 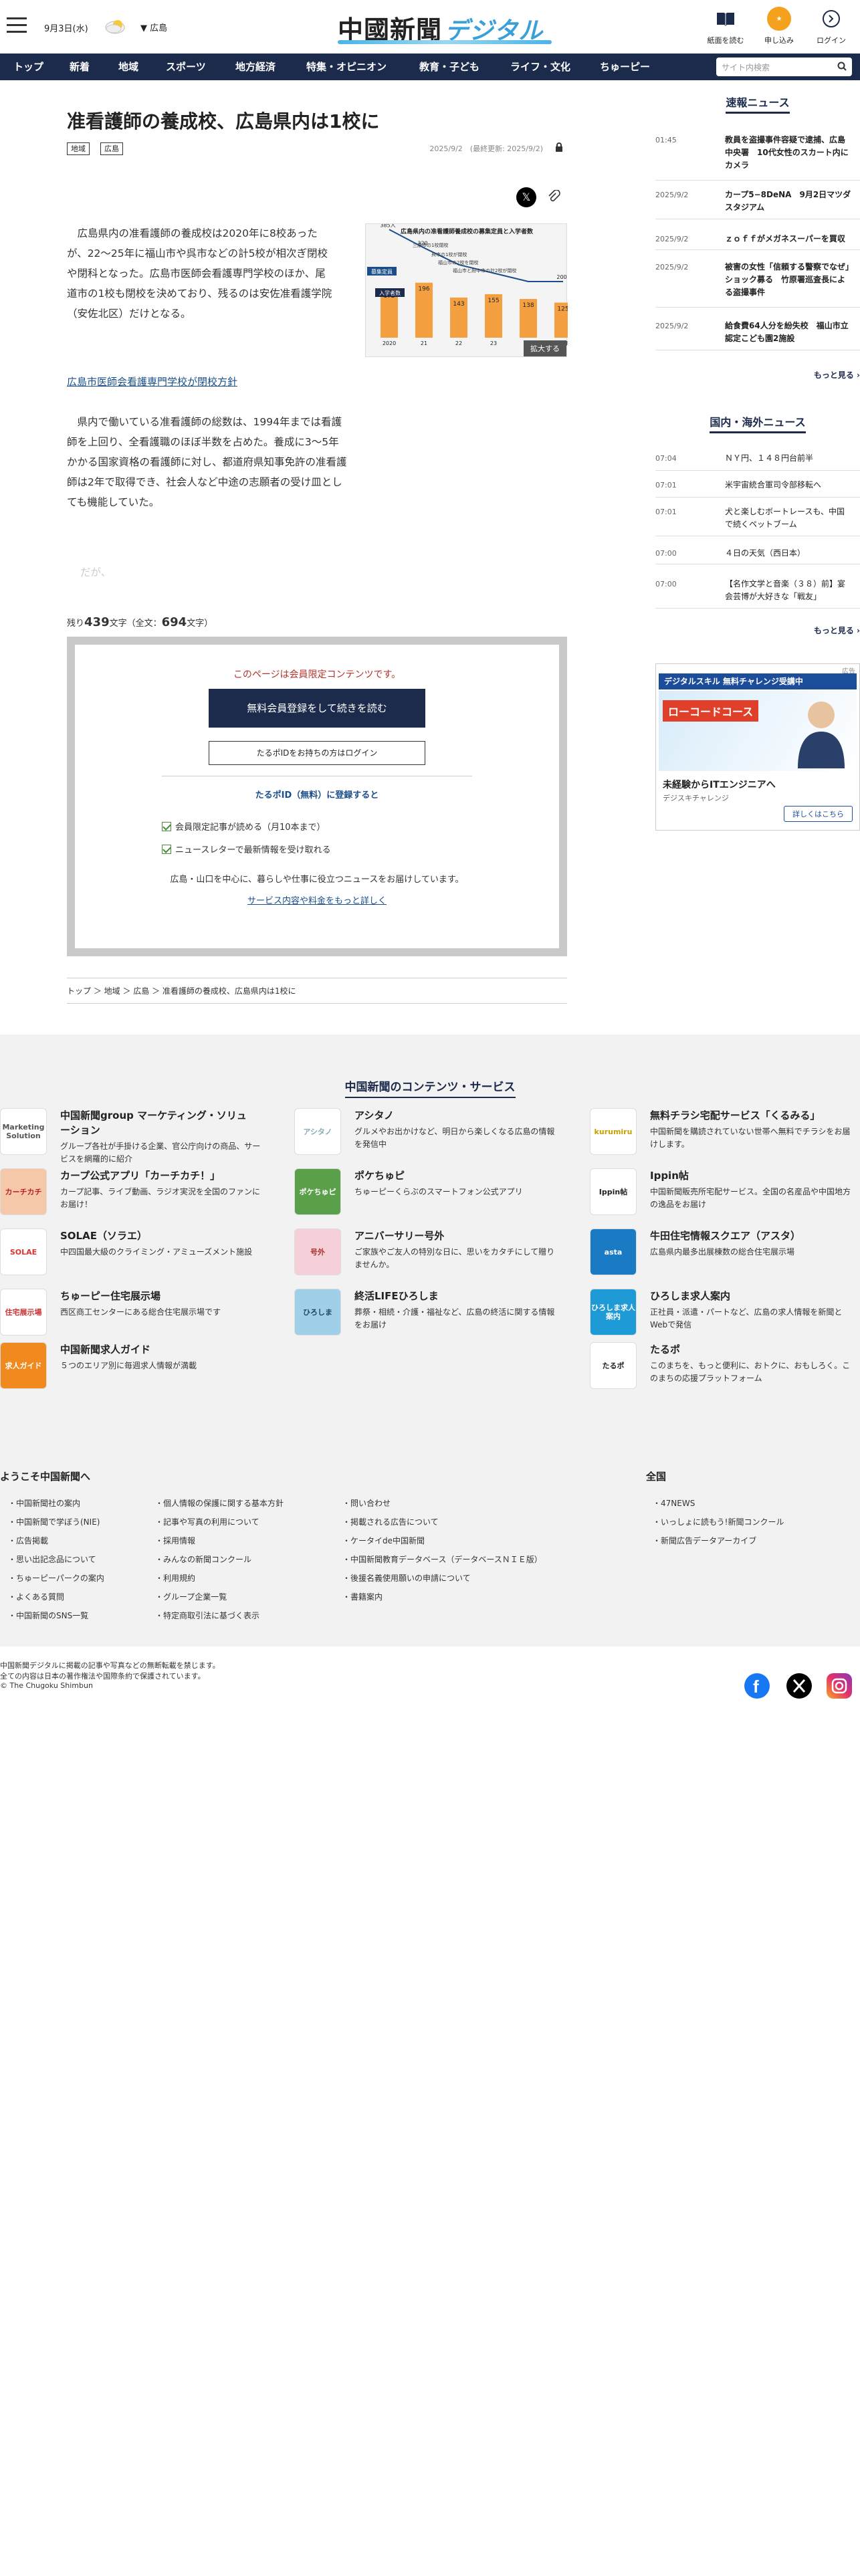 I want to click on paper-button: 紙面を読む, so click(x=725, y=26).